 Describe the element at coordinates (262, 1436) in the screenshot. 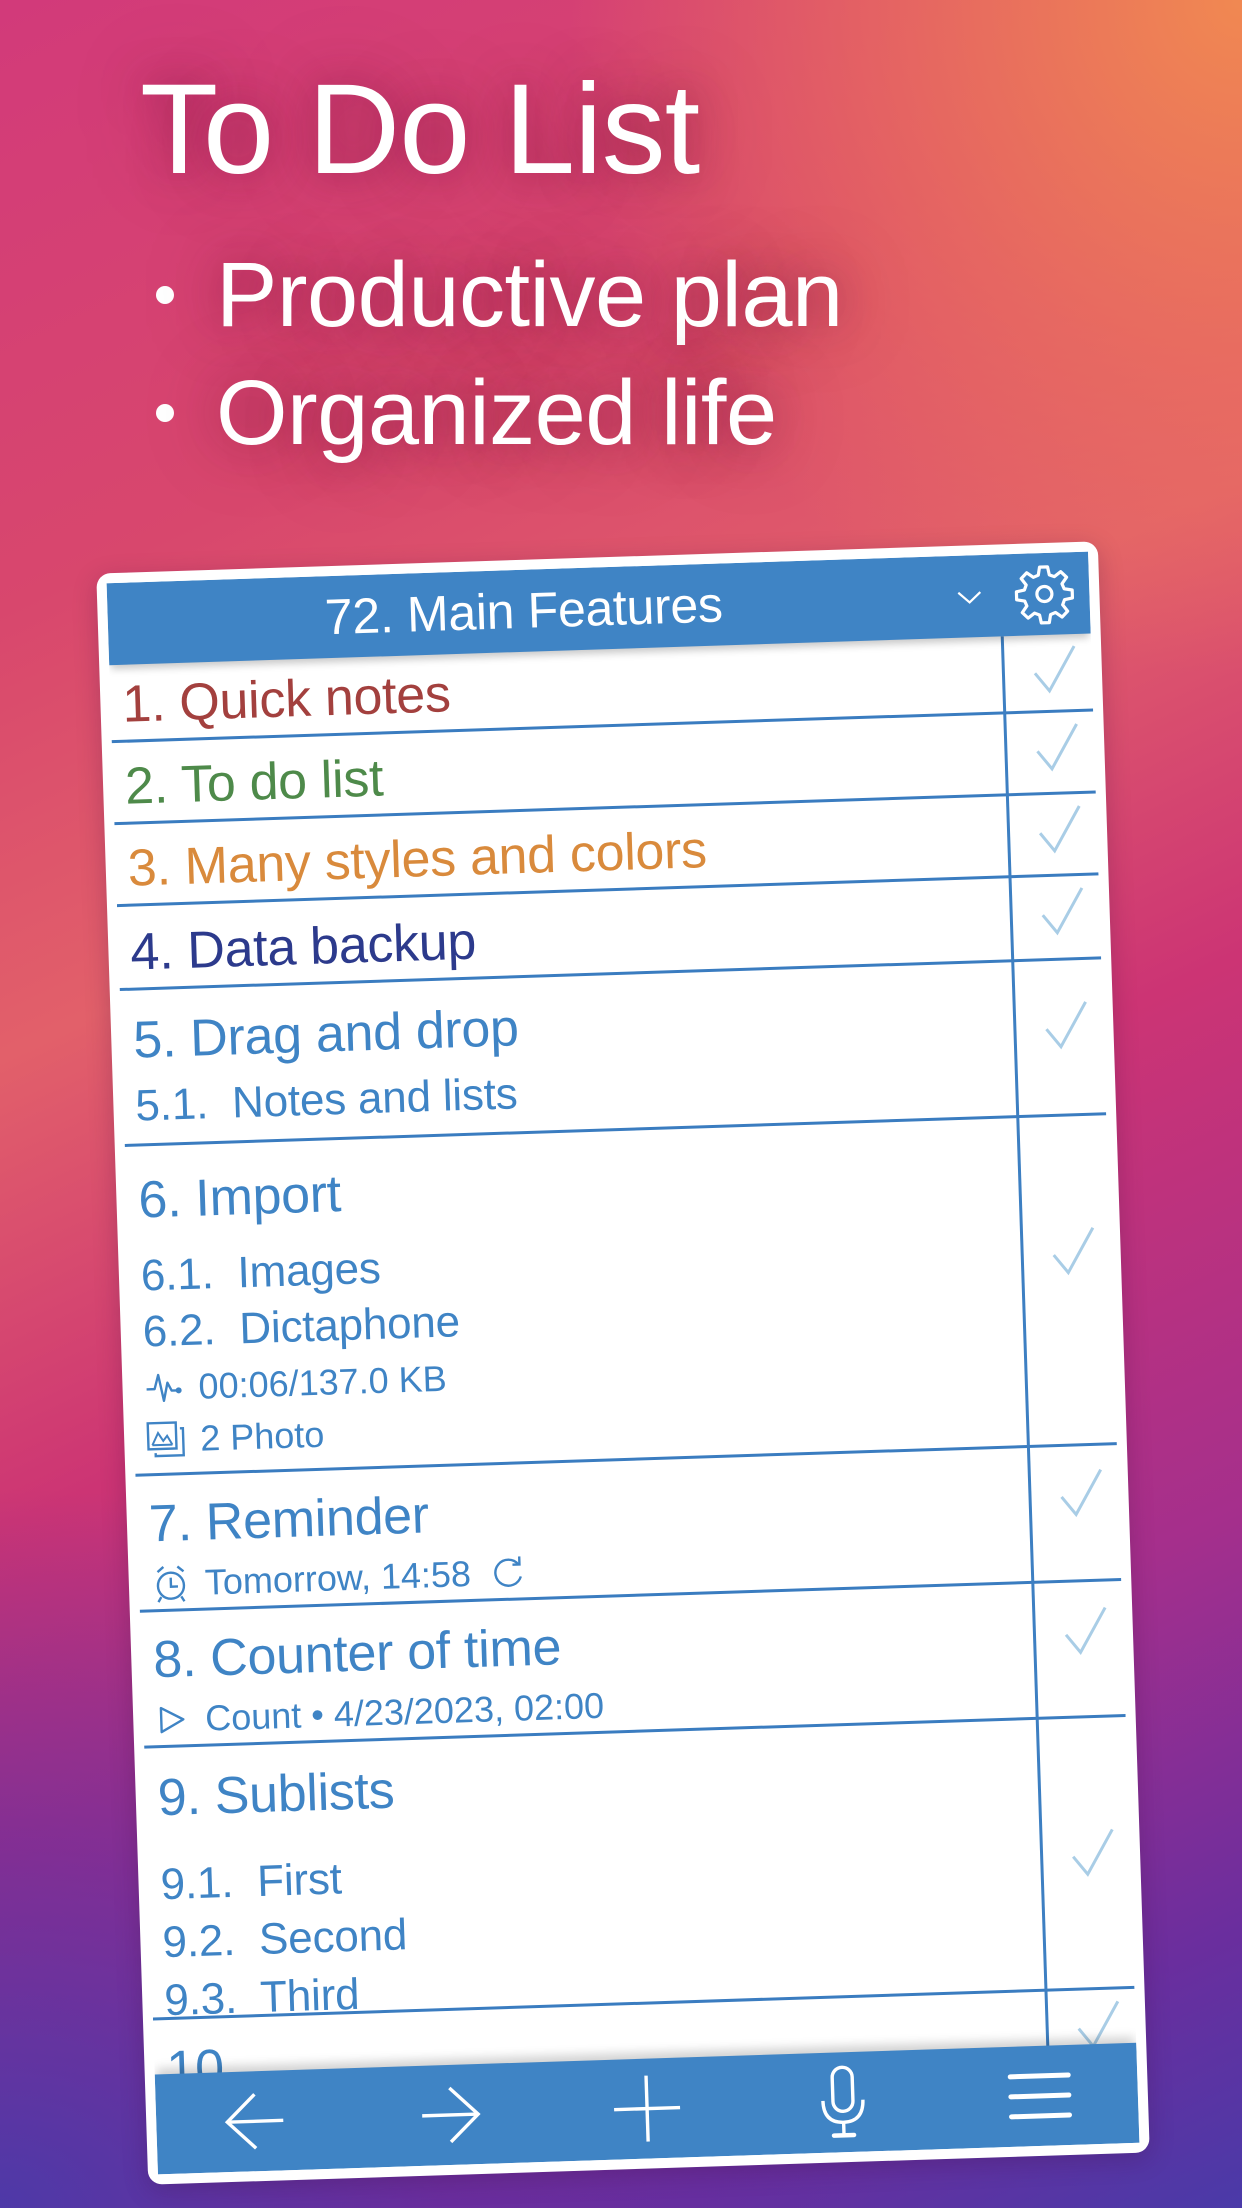

I see `photo-count: 2 Photo` at that location.